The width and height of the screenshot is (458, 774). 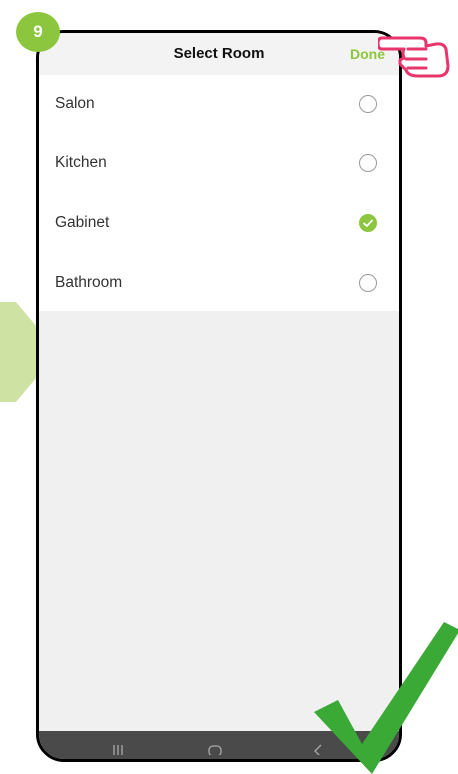 What do you see at coordinates (386, 698) in the screenshot?
I see `check-mark-icon` at bounding box center [386, 698].